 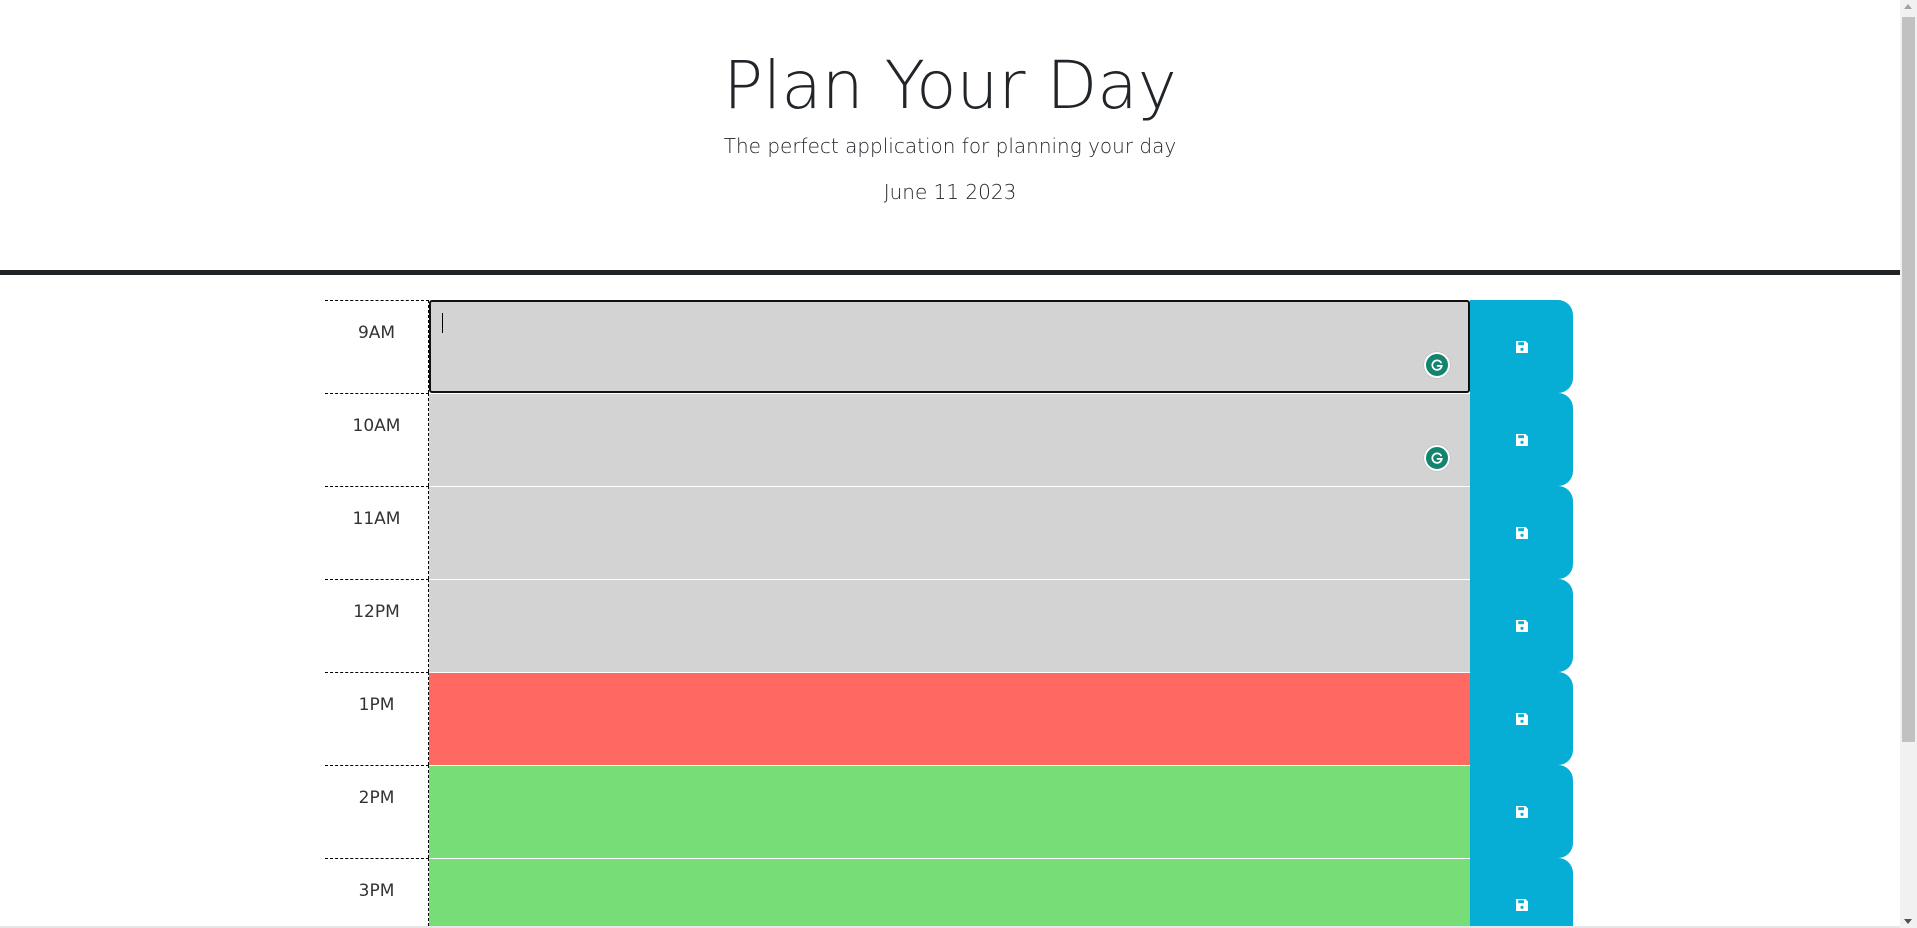 What do you see at coordinates (377, 893) in the screenshot?
I see `hour-label: 3PM` at bounding box center [377, 893].